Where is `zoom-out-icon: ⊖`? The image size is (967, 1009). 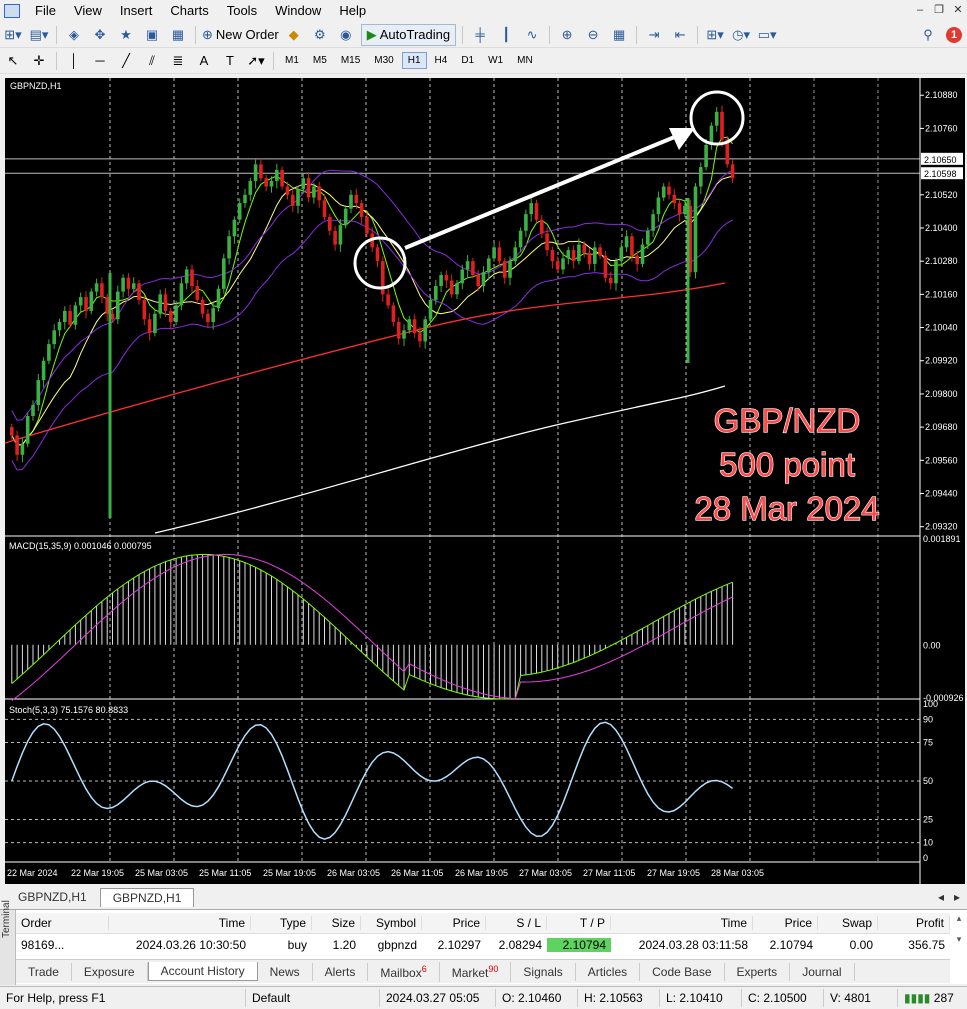
zoom-out-icon: ⊖ is located at coordinates (593, 35).